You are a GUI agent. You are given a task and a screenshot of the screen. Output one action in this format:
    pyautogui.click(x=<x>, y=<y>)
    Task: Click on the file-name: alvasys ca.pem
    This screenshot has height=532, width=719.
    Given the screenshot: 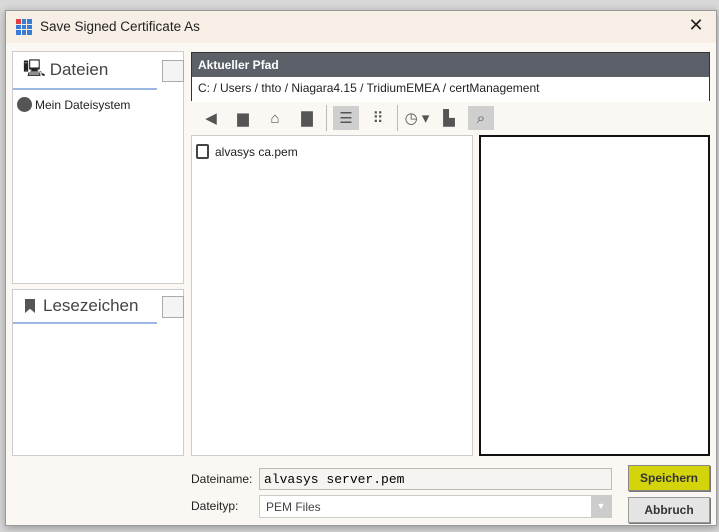 What is the action you would take?
    pyautogui.click(x=256, y=151)
    